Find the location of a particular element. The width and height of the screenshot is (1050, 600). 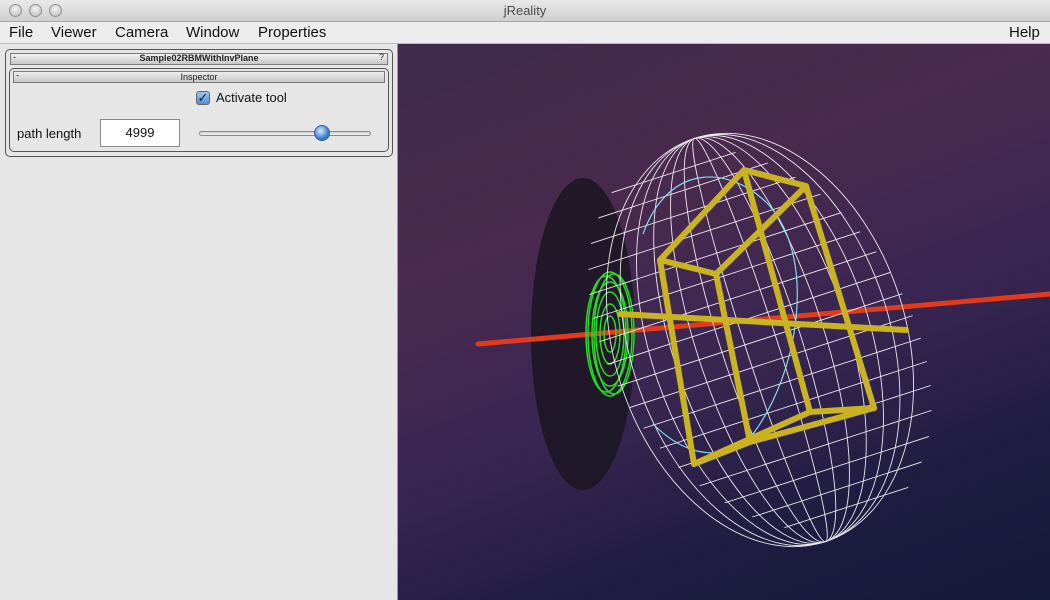

inspector-title: Inspector is located at coordinates (199, 77).